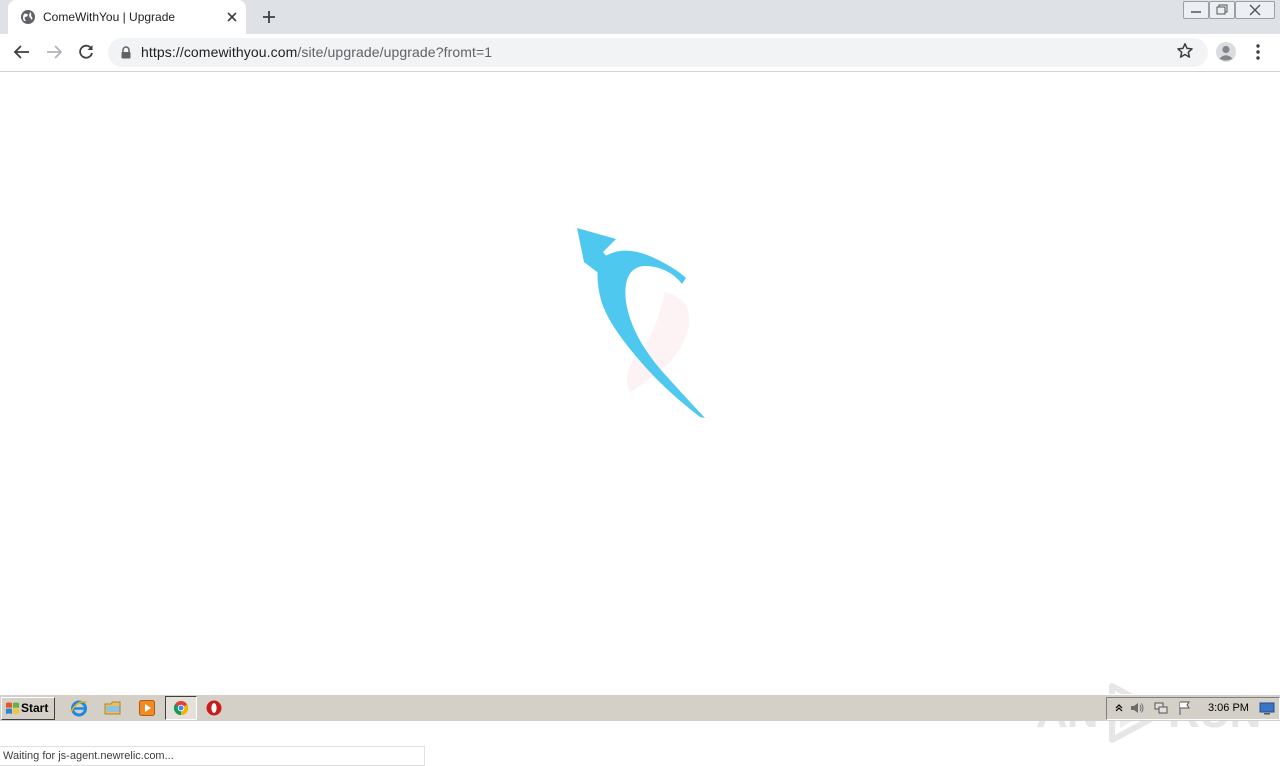 This screenshot has height=766, width=1280. Describe the element at coordinates (269, 17) in the screenshot. I see `new-tab-icon` at that location.